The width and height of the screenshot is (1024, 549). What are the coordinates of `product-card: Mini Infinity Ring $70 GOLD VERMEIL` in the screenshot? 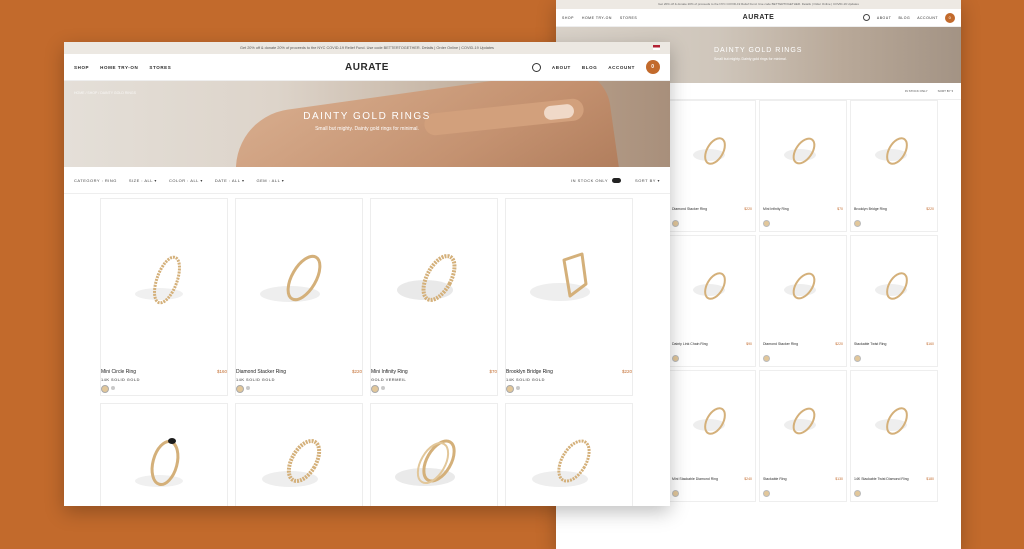 It's located at (434, 297).